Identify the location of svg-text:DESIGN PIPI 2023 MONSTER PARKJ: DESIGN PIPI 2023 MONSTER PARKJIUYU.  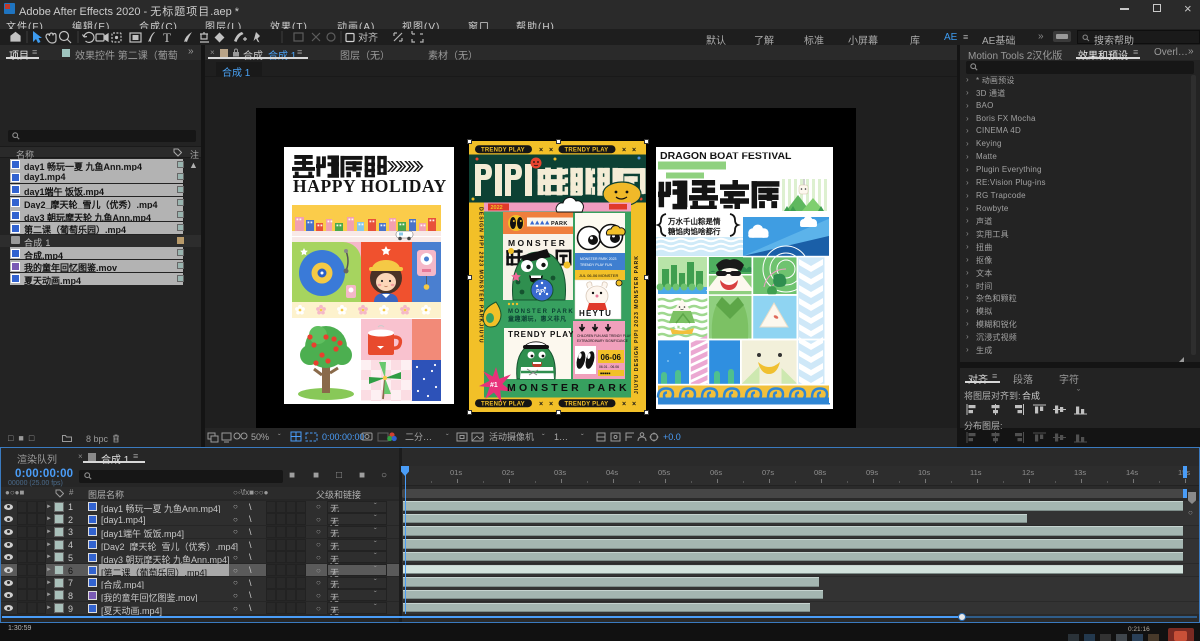
(481, 275).